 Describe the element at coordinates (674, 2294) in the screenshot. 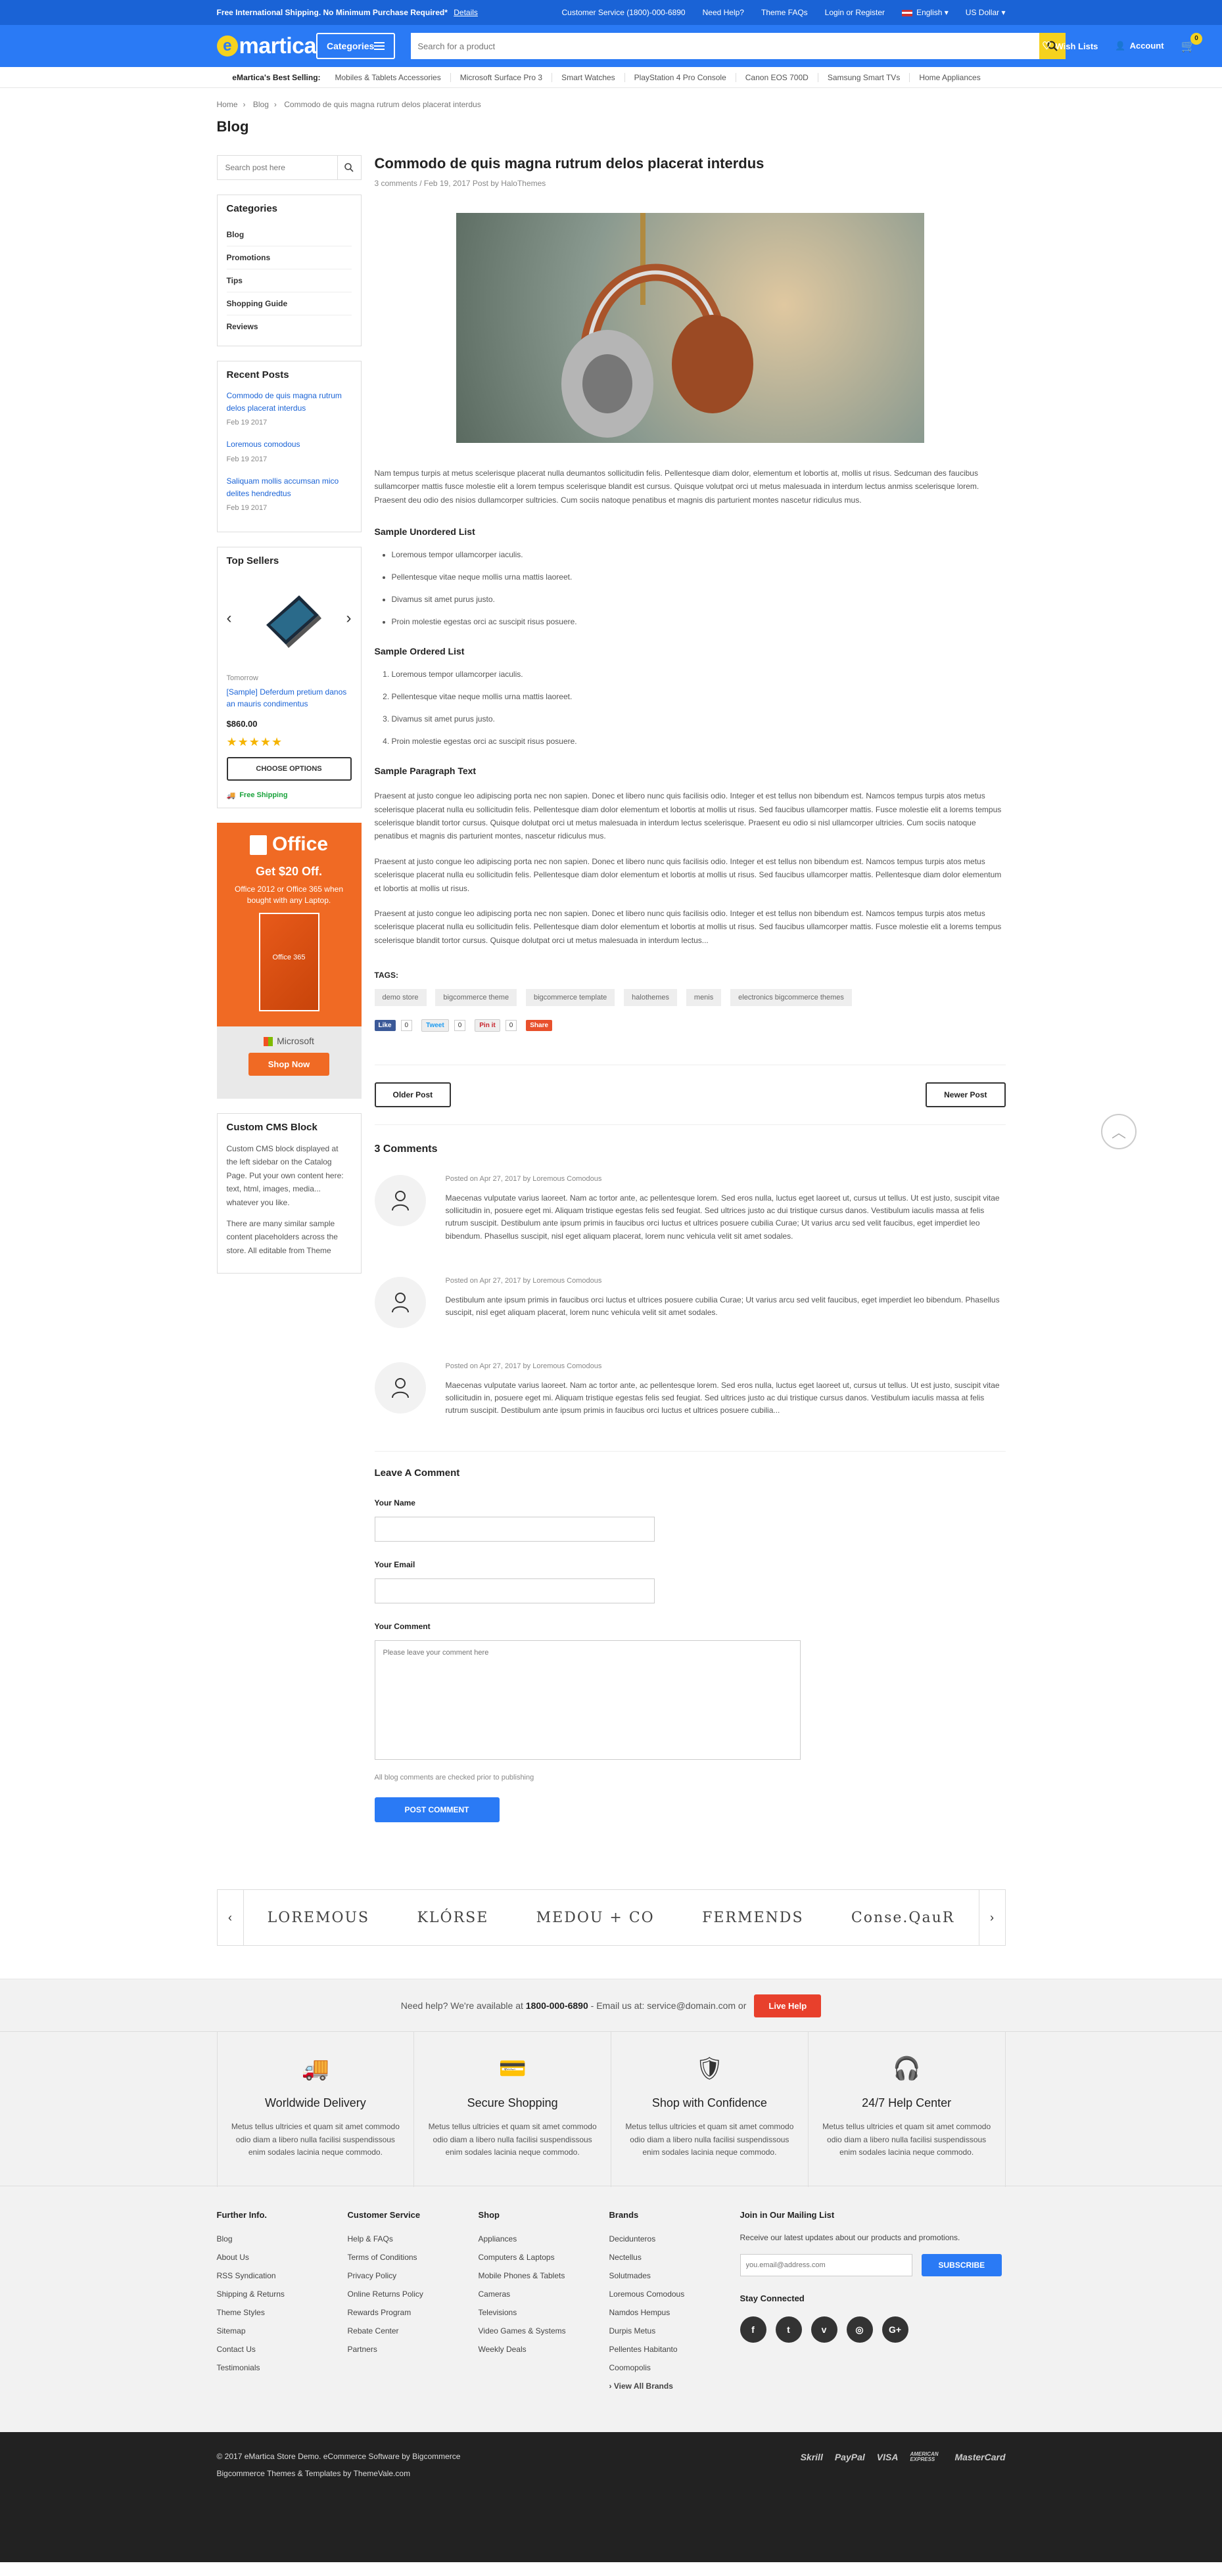

I see `footer-link: Loremous Comodous` at that location.